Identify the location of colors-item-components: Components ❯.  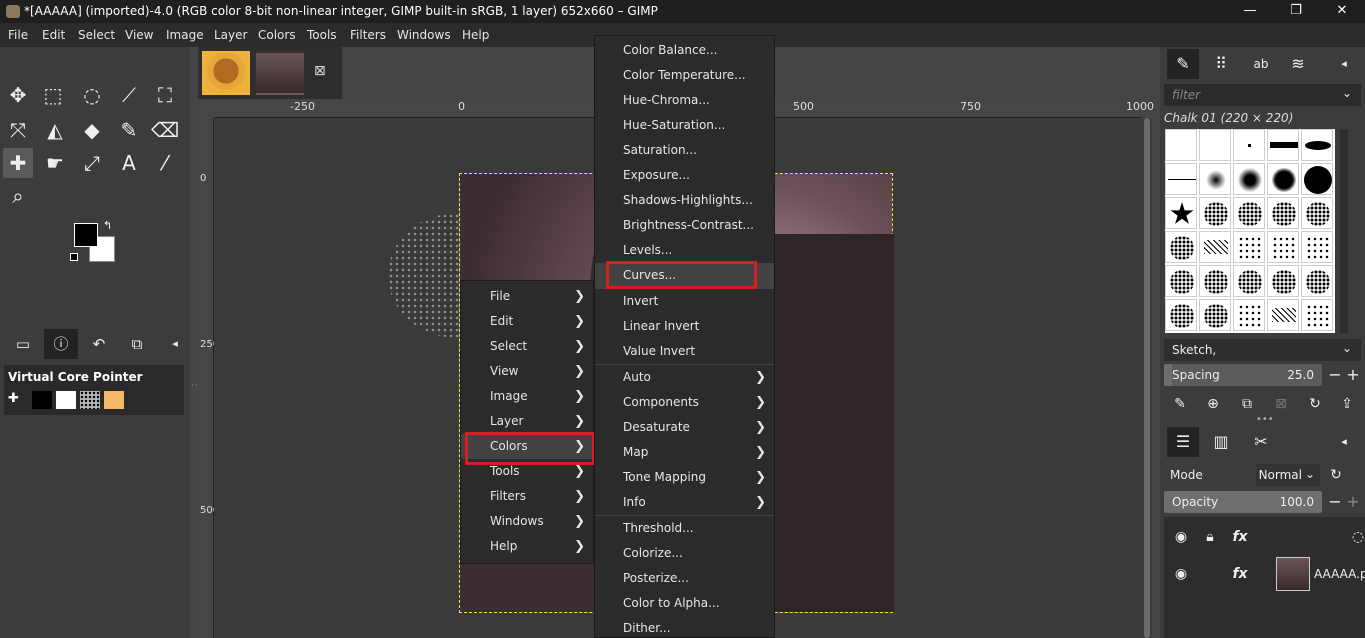
(684, 402).